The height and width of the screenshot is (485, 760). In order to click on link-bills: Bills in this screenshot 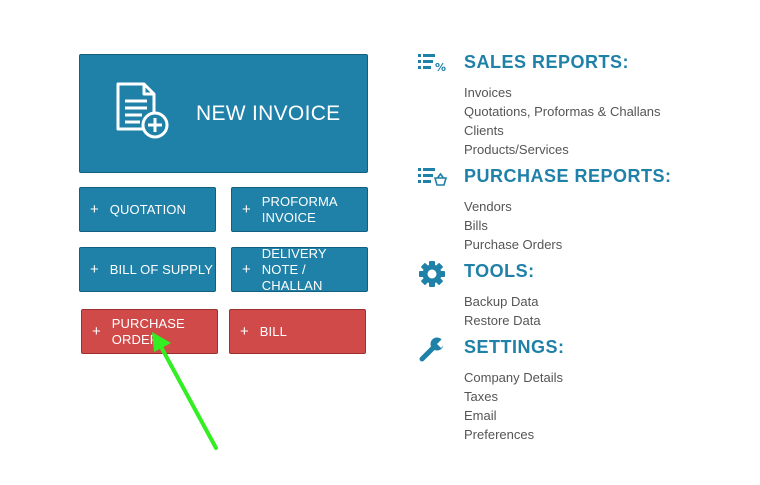, I will do `click(513, 225)`.